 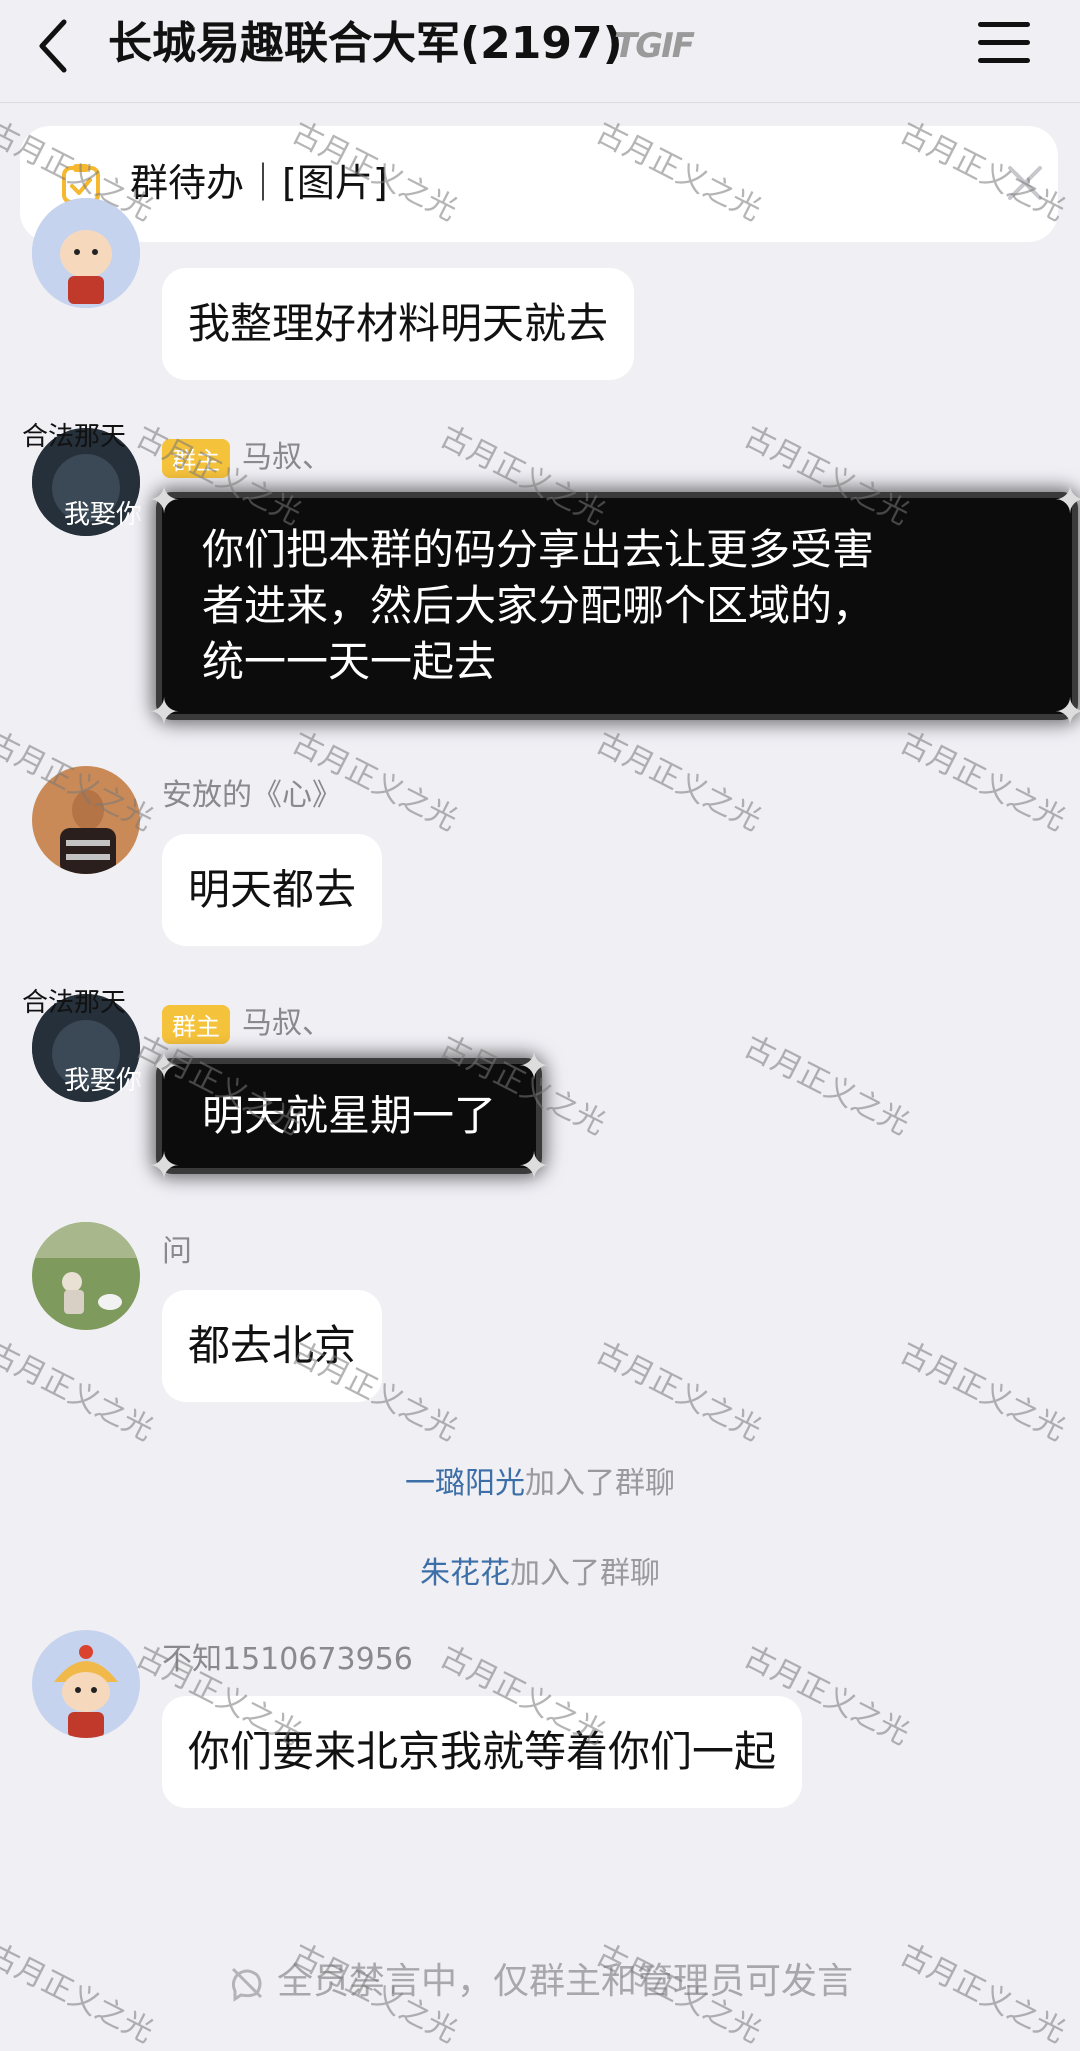 What do you see at coordinates (654, 46) in the screenshot?
I see `tgif-logo: TGIF` at bounding box center [654, 46].